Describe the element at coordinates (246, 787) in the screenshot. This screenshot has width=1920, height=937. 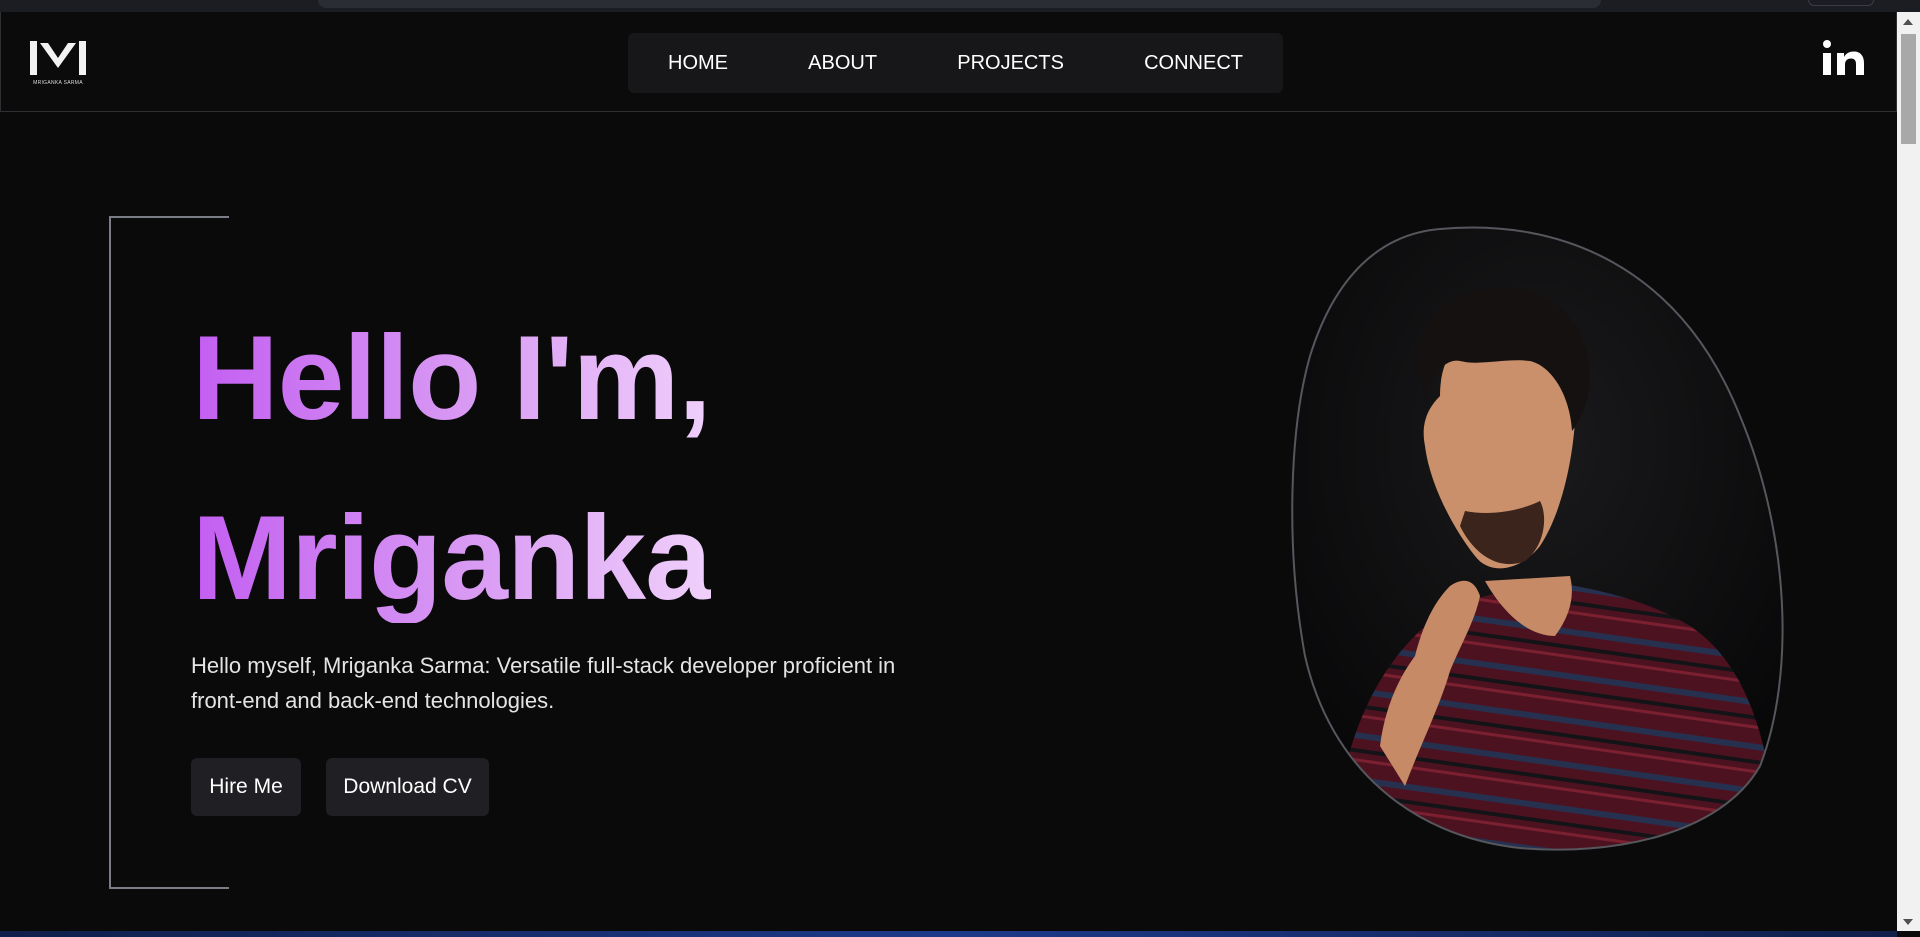
I see `hire-me-button: Hire Me` at that location.